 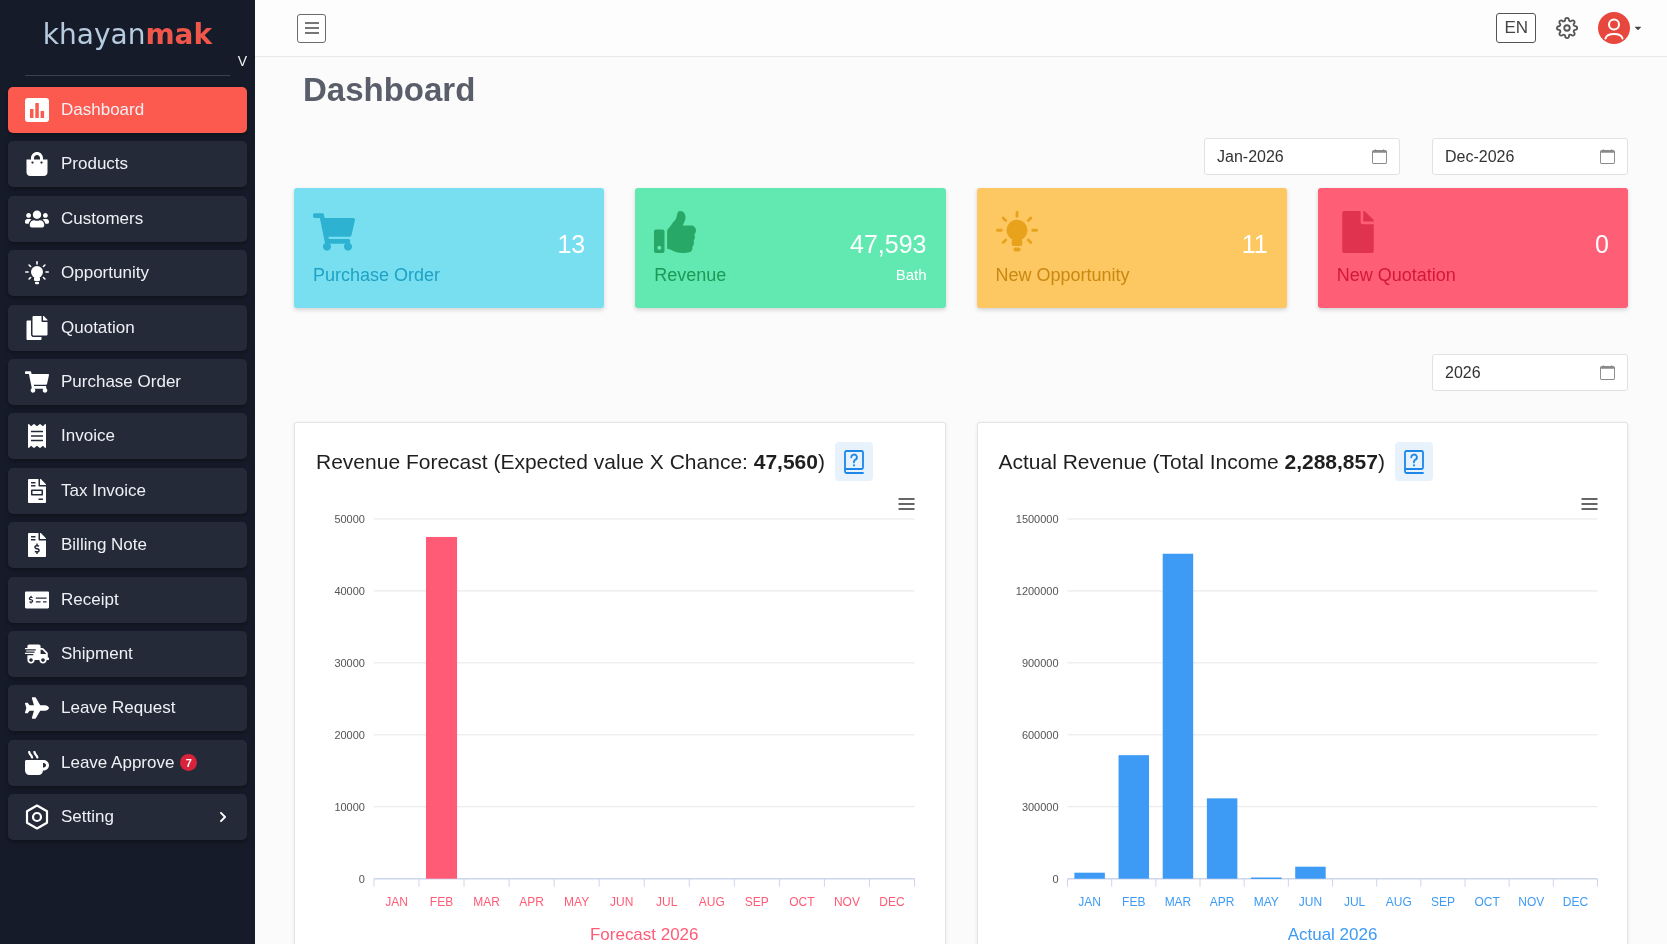 I want to click on sidebar-item: Setting, so click(x=127, y=817).